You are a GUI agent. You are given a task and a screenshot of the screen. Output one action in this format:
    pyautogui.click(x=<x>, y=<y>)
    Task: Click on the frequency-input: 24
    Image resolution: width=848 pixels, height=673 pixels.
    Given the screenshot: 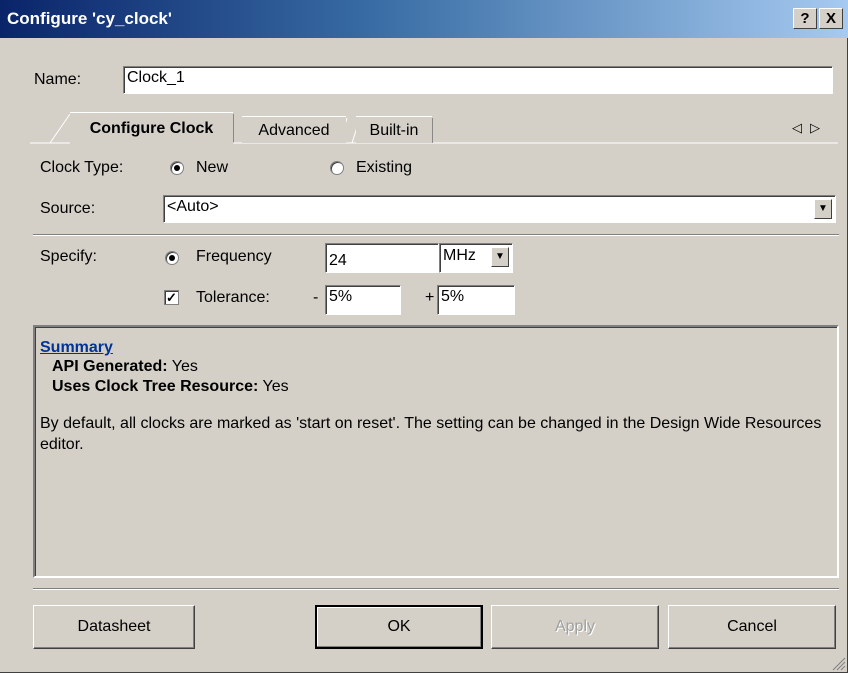 What is the action you would take?
    pyautogui.click(x=382, y=258)
    